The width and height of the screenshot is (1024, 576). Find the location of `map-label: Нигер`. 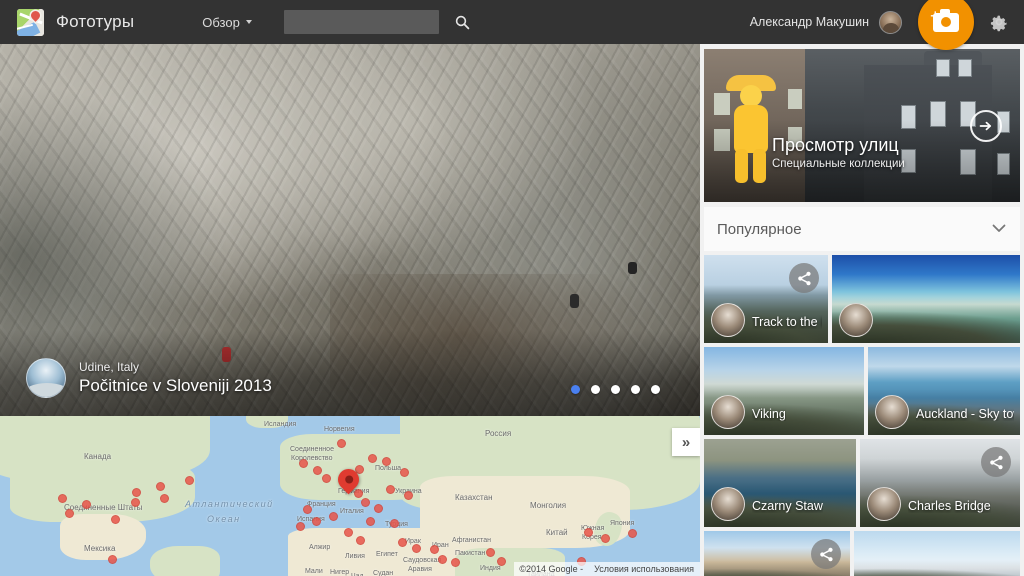

map-label: Нигер is located at coordinates (340, 572).